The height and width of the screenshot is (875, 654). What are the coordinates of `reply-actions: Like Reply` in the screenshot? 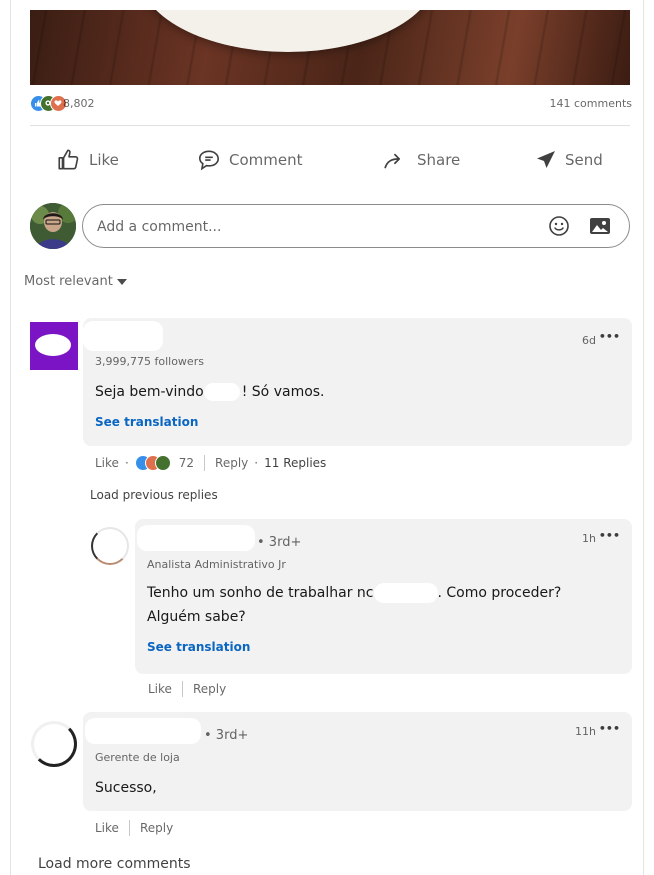 It's located at (187, 689).